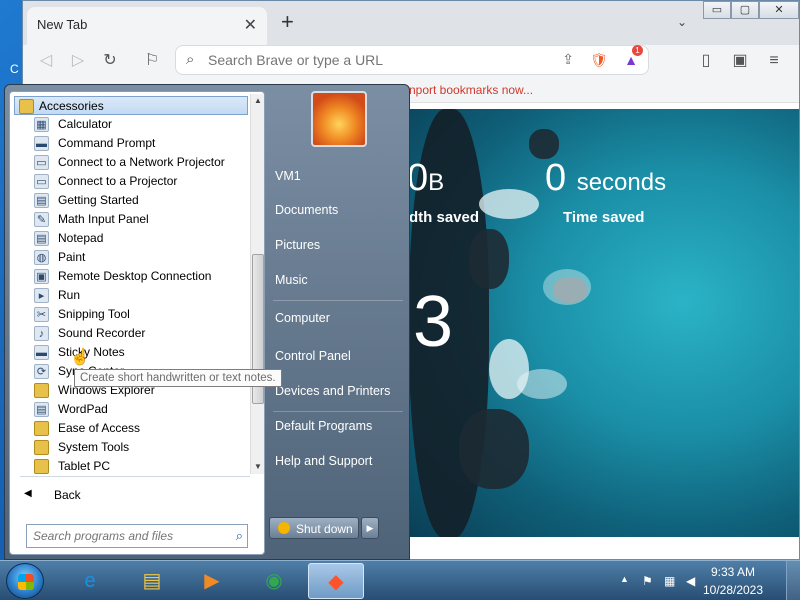 This screenshot has width=800, height=600. What do you see at coordinates (41, 124) in the screenshot?
I see `calculator-icon: ▦` at bounding box center [41, 124].